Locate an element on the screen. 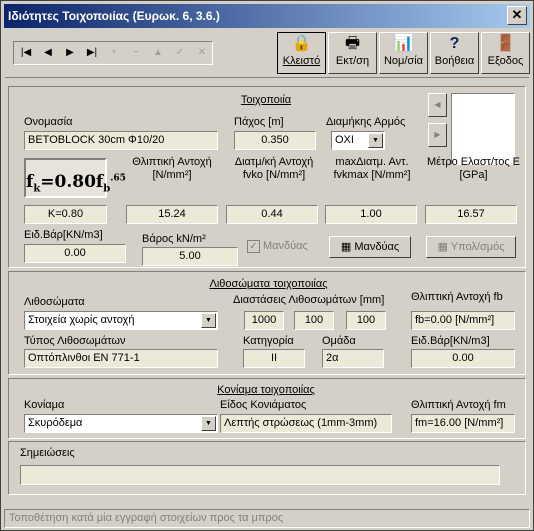  fb-label: Θλιπτική Αντοχή fb is located at coordinates (457, 297).